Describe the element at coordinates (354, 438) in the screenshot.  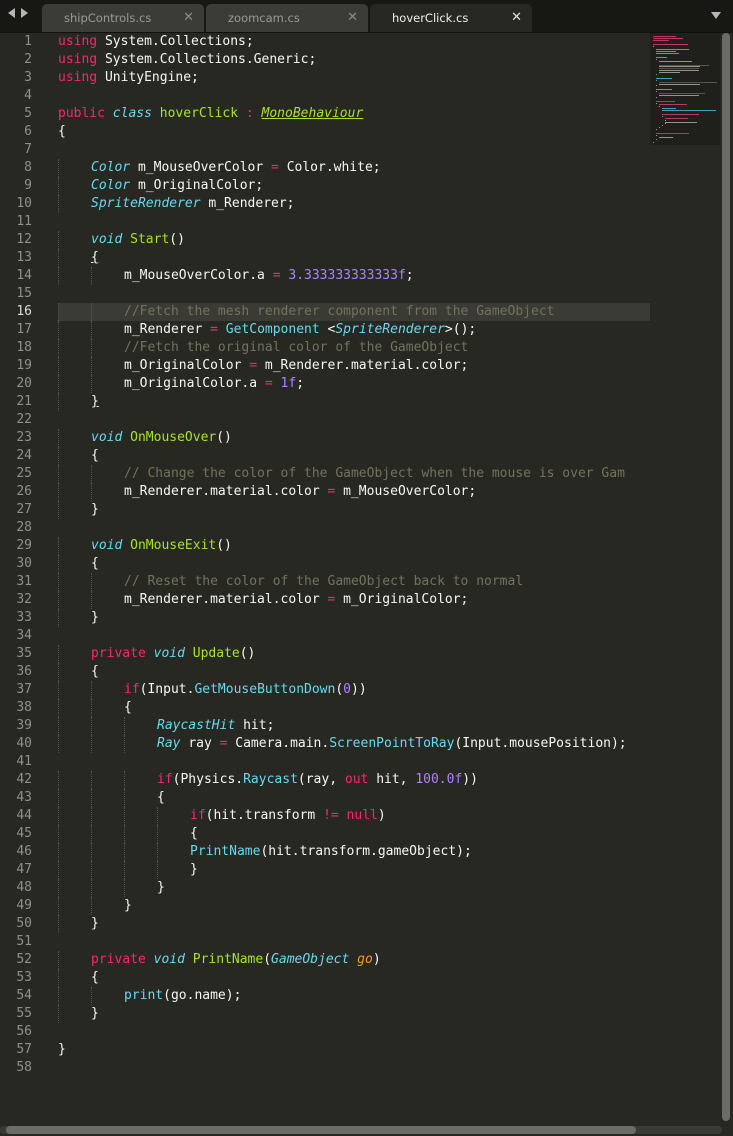
I see `code-line: void OnMouseOver()` at that location.